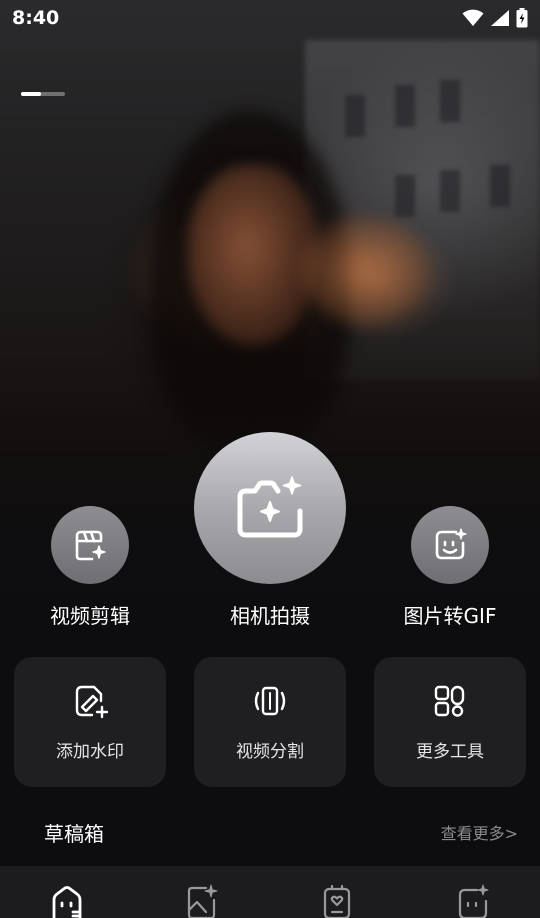  I want to click on more-tools-card: 更多工具, so click(450, 722).